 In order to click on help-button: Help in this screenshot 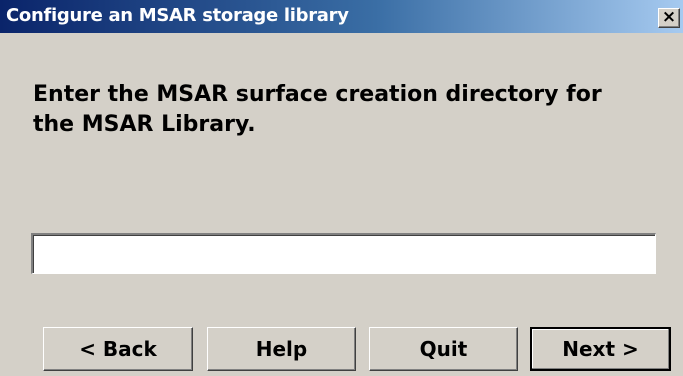, I will do `click(281, 349)`.